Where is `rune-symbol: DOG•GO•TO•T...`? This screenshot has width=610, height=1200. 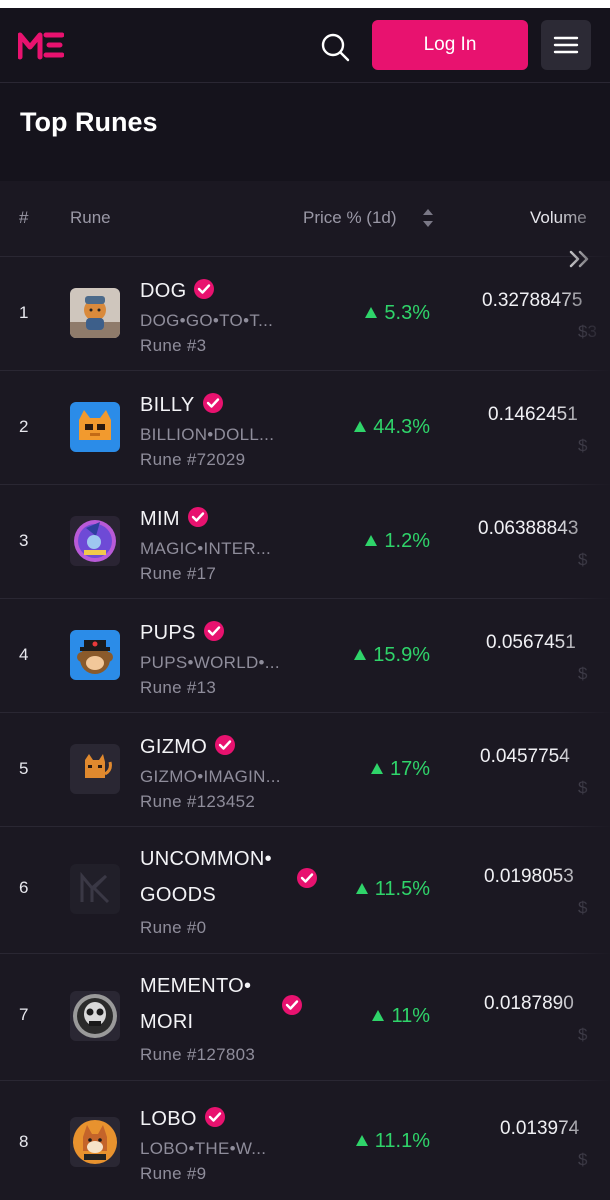 rune-symbol: DOG•GO•TO•T... is located at coordinates (207, 320).